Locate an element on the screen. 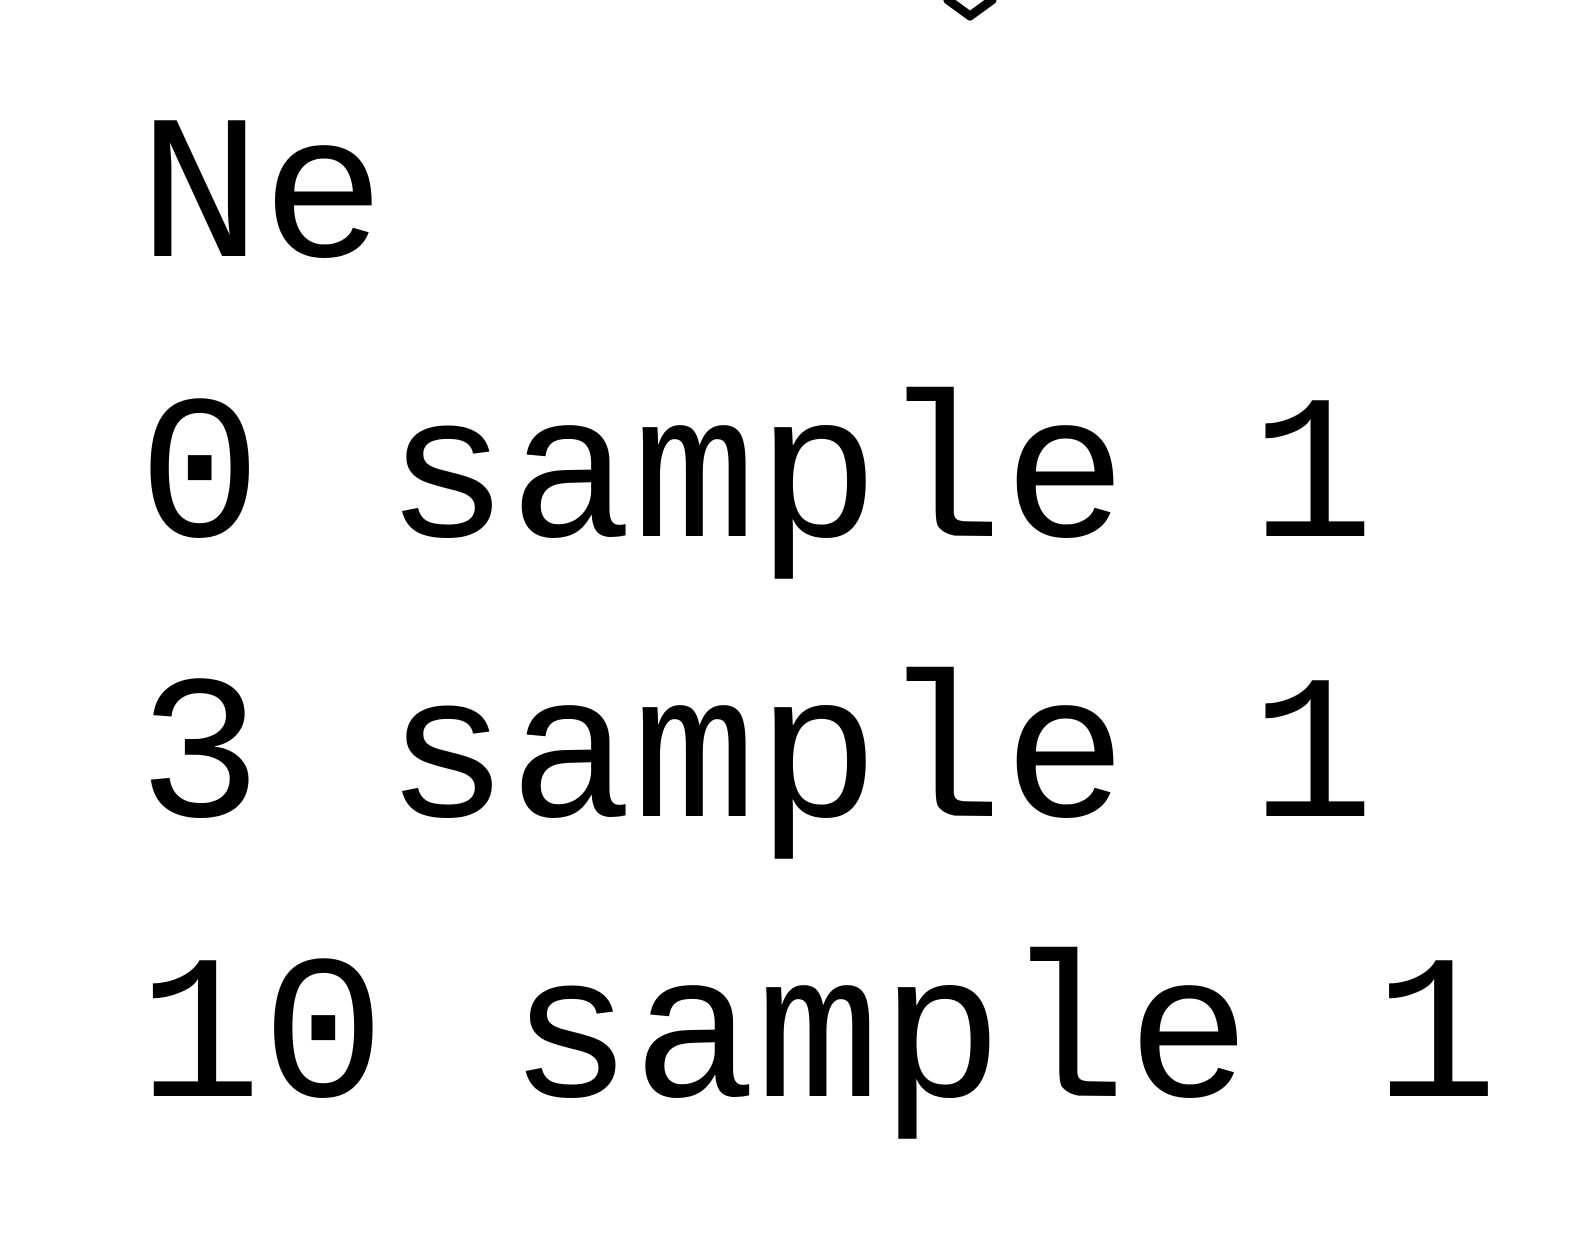  caron-mark is located at coordinates (970, 13).